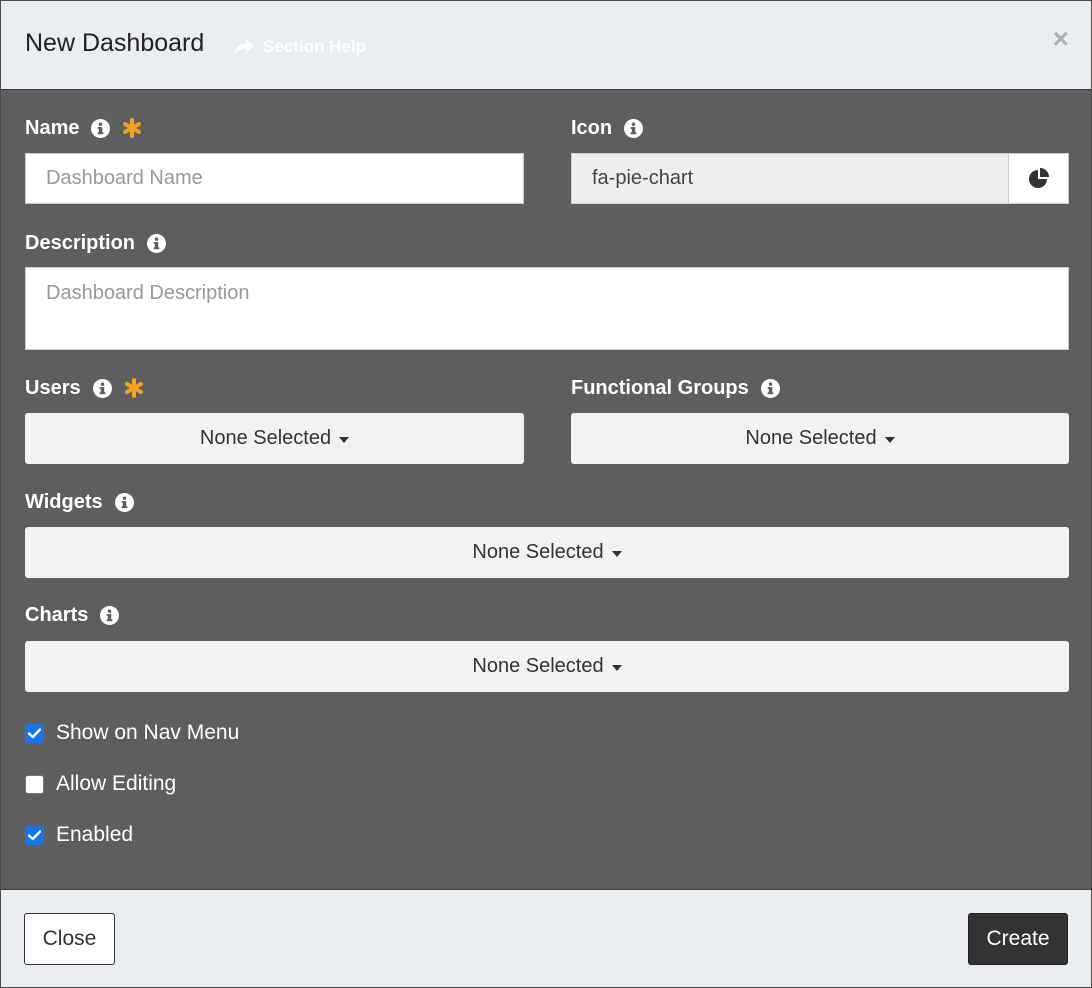  What do you see at coordinates (547, 308) in the screenshot?
I see `dashboard-description-textarea: Dashboard Description` at bounding box center [547, 308].